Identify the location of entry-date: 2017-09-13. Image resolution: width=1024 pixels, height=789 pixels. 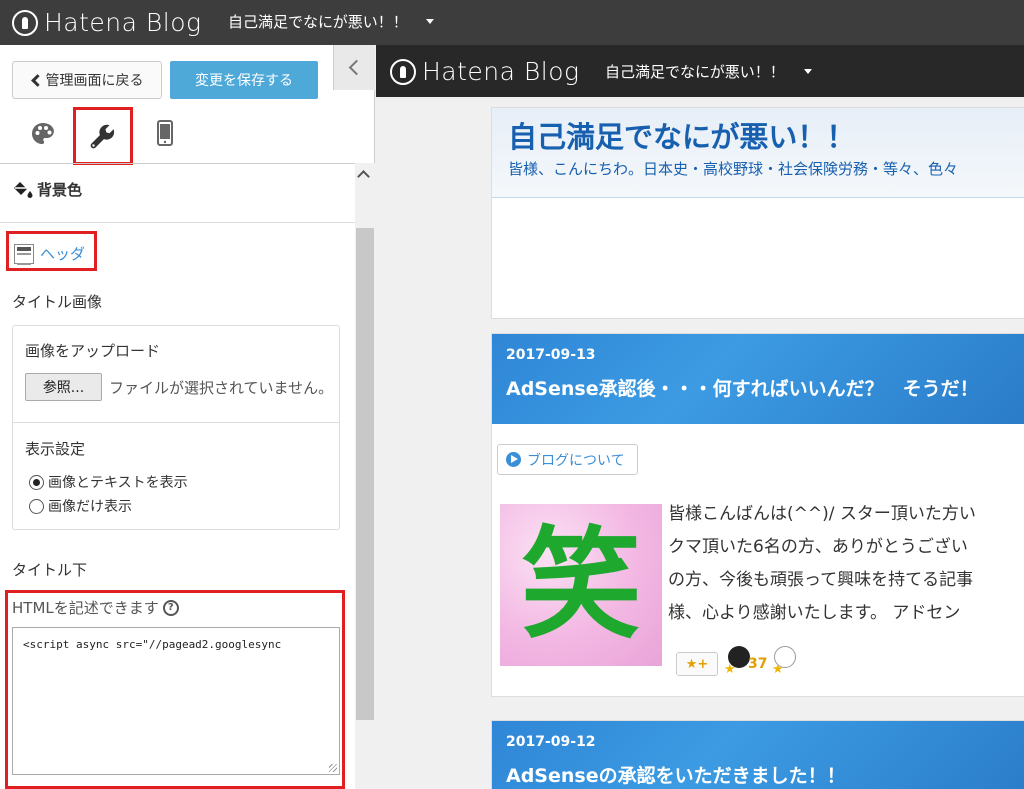
(551, 355).